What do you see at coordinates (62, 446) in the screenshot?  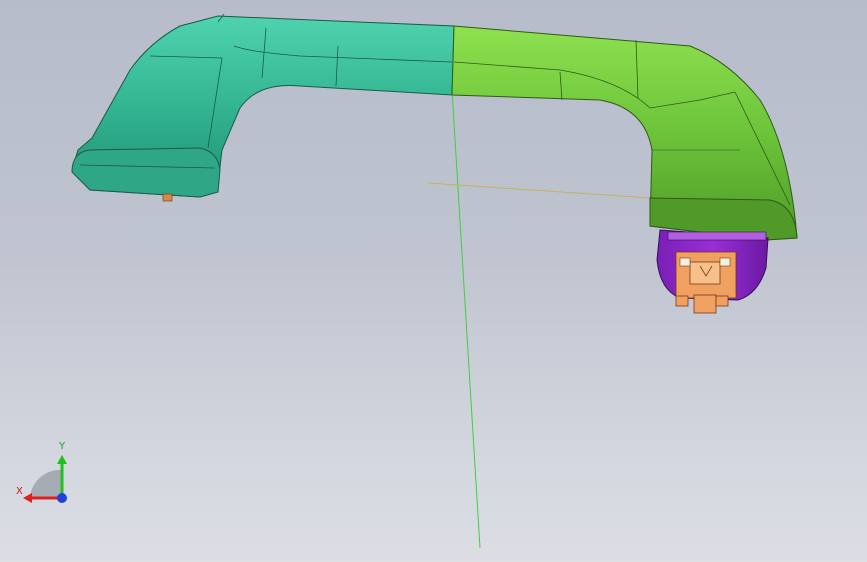 I see `axis-label-y: Y` at bounding box center [62, 446].